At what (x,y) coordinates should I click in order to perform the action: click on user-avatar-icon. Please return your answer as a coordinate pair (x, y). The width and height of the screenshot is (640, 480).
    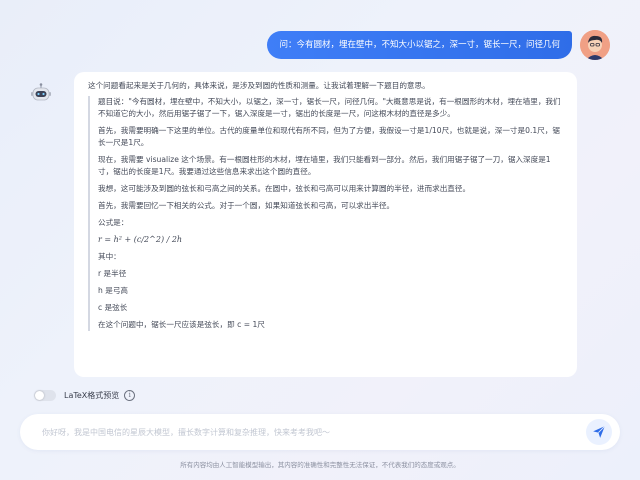
    Looking at the image, I should click on (595, 45).